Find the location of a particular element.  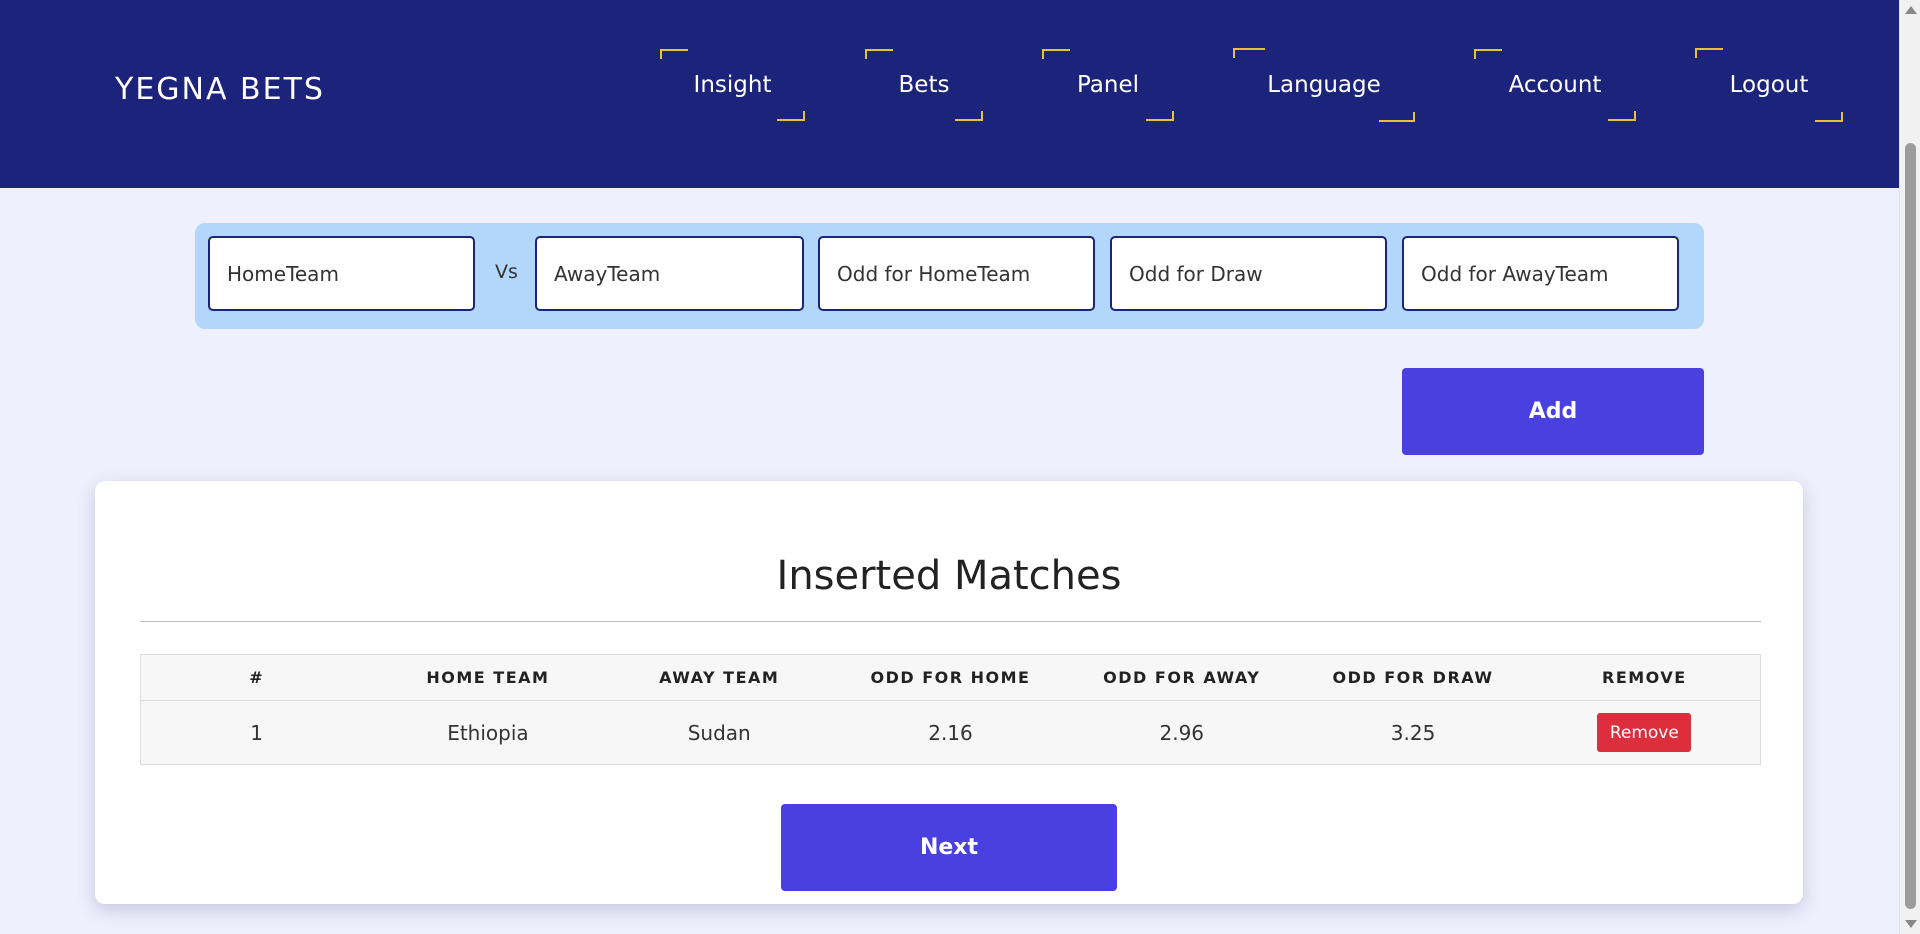

scroll-down-icon is located at coordinates (1911, 924).